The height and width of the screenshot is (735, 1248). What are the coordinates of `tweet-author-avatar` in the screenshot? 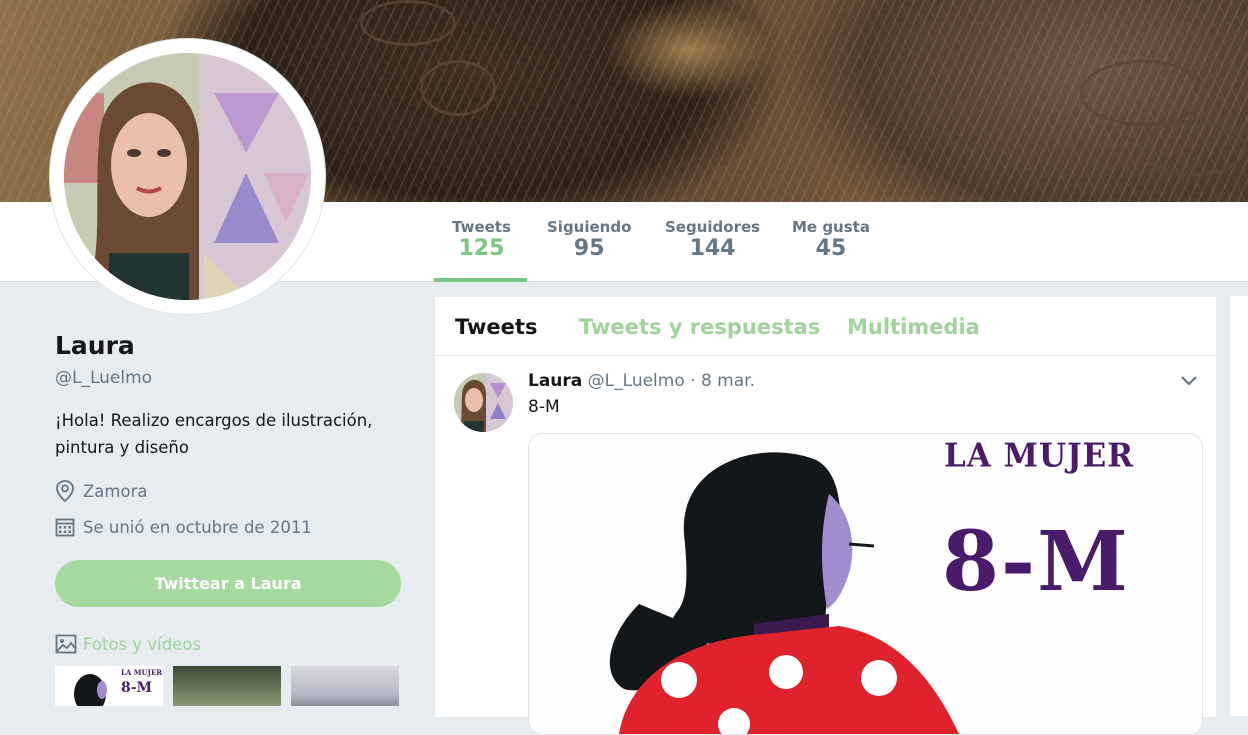 It's located at (483, 402).